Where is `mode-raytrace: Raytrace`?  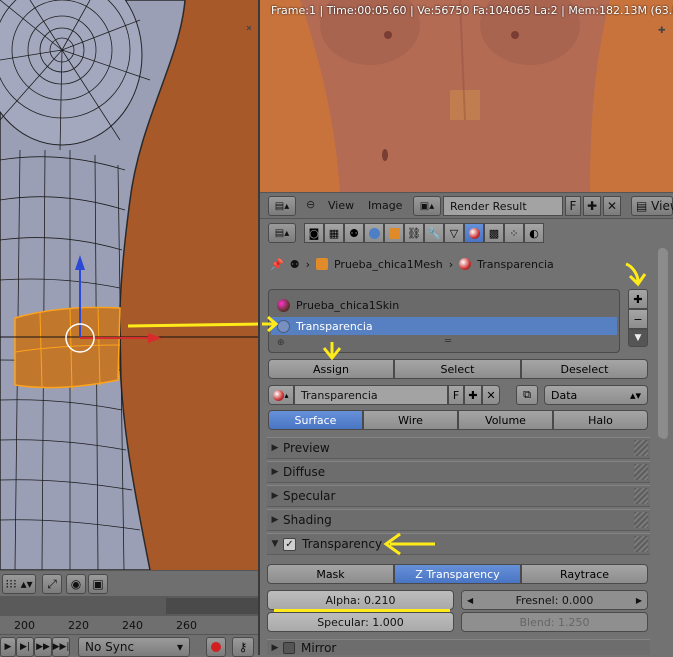 mode-raytrace: Raytrace is located at coordinates (584, 574).